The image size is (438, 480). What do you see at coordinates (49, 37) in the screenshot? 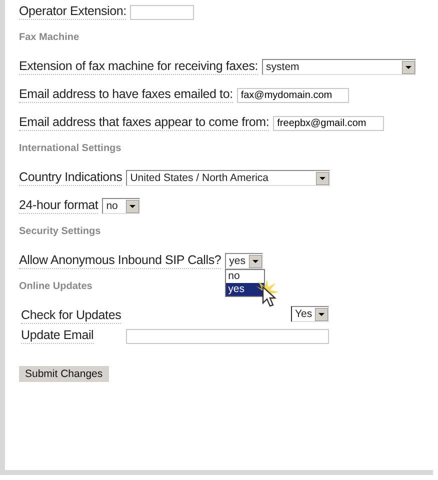
I see `section-heading: Fax Machine` at bounding box center [49, 37].